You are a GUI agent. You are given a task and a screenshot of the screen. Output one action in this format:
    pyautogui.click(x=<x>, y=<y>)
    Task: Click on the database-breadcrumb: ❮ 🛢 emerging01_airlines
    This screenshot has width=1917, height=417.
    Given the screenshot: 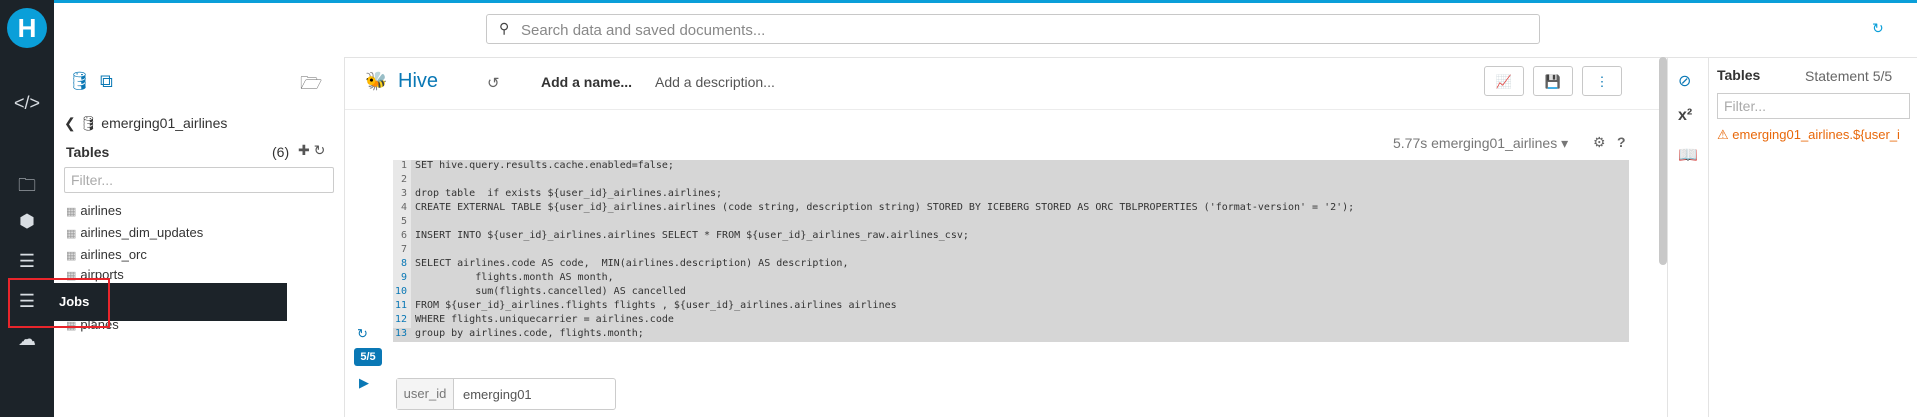 What is the action you would take?
    pyautogui.click(x=145, y=123)
    